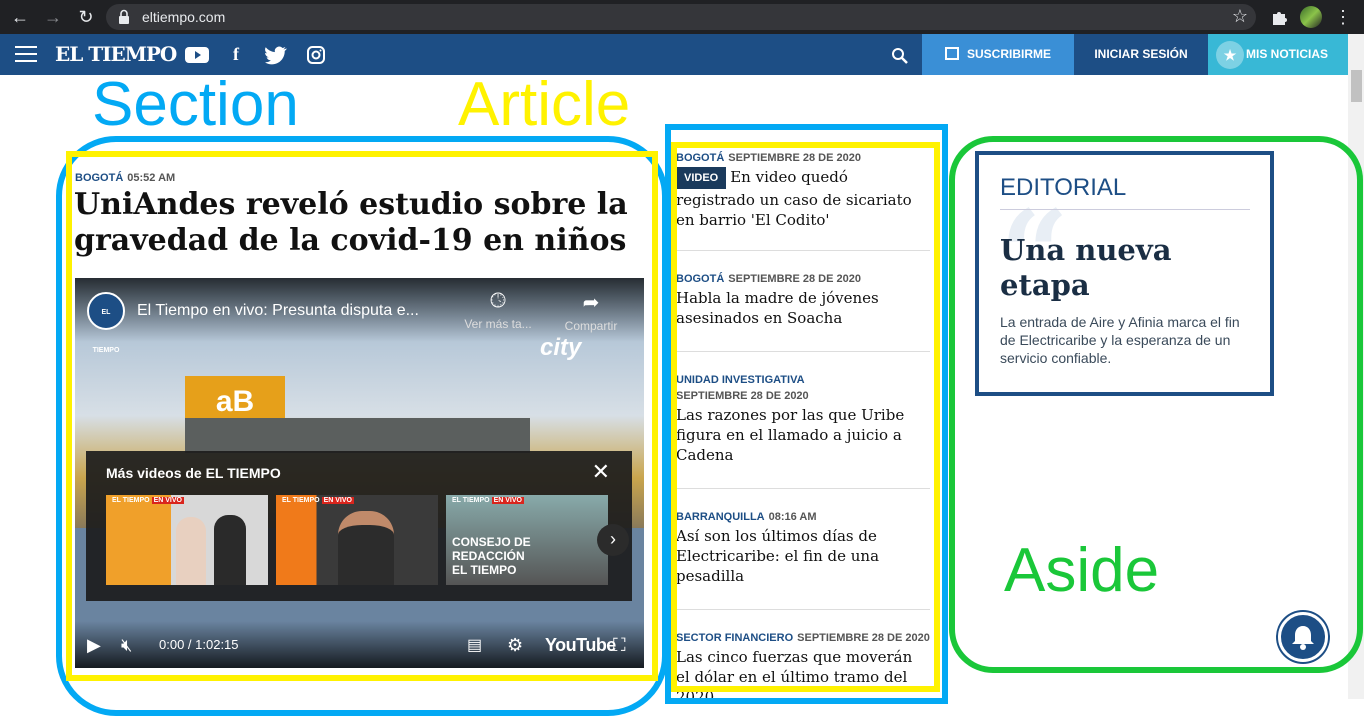 The height and width of the screenshot is (716, 1364). I want to click on my-news-label: MIS NOTICIAS, so click(1287, 54).